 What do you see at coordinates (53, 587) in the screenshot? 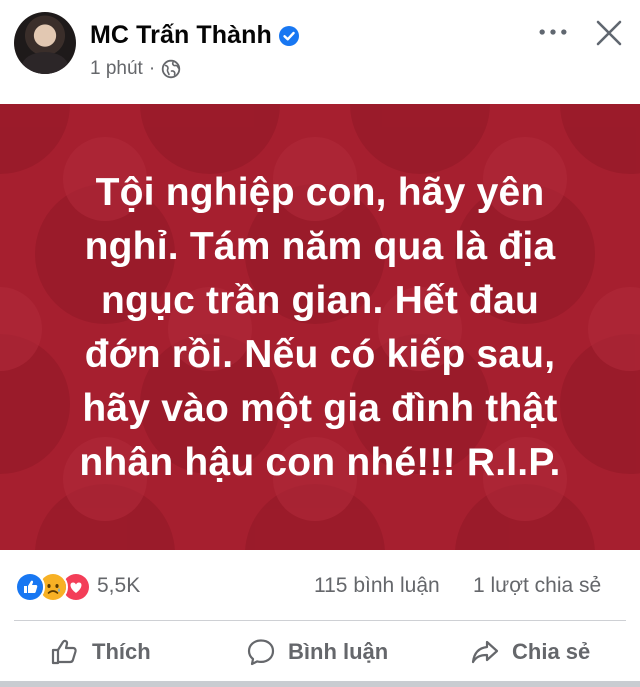
I see `reaction-icons` at bounding box center [53, 587].